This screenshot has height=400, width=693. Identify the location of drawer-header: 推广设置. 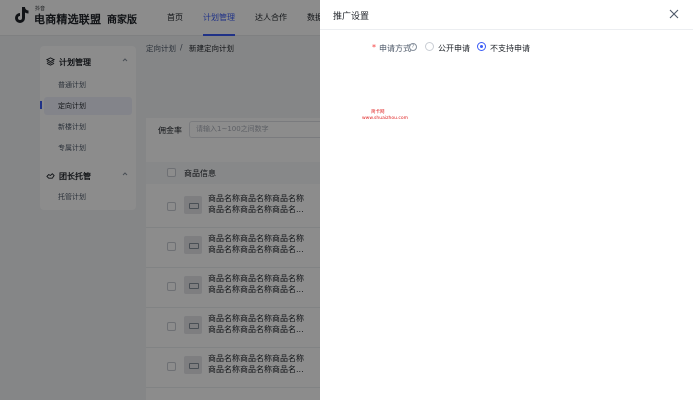
(506, 15).